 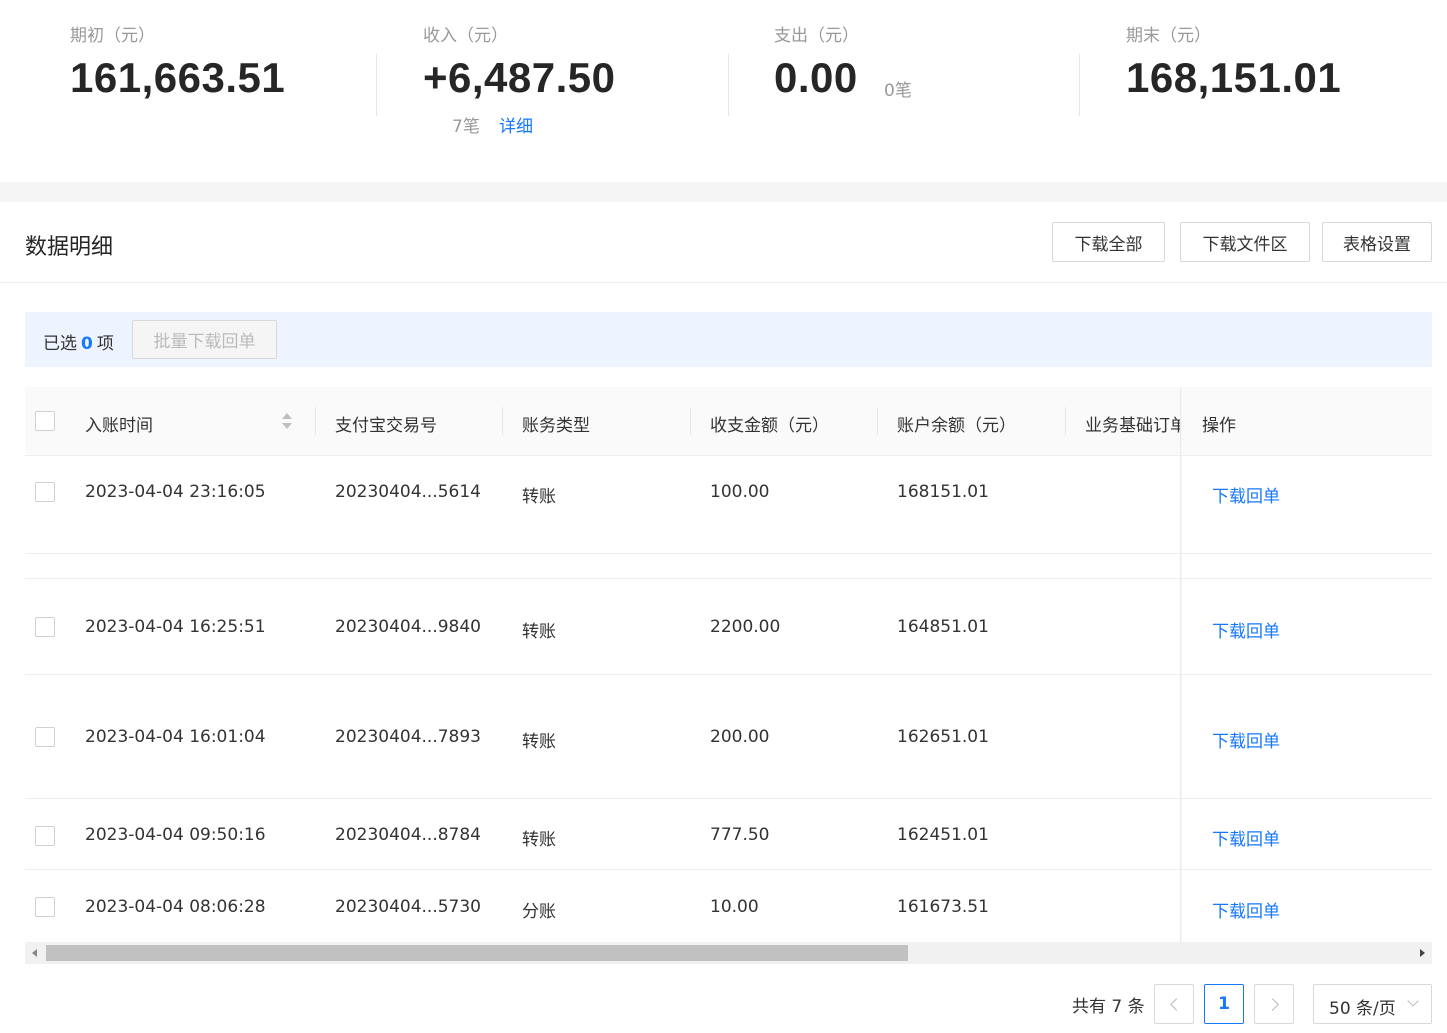 What do you see at coordinates (1108, 242) in the screenshot?
I see `download-all-button: 下载全部` at bounding box center [1108, 242].